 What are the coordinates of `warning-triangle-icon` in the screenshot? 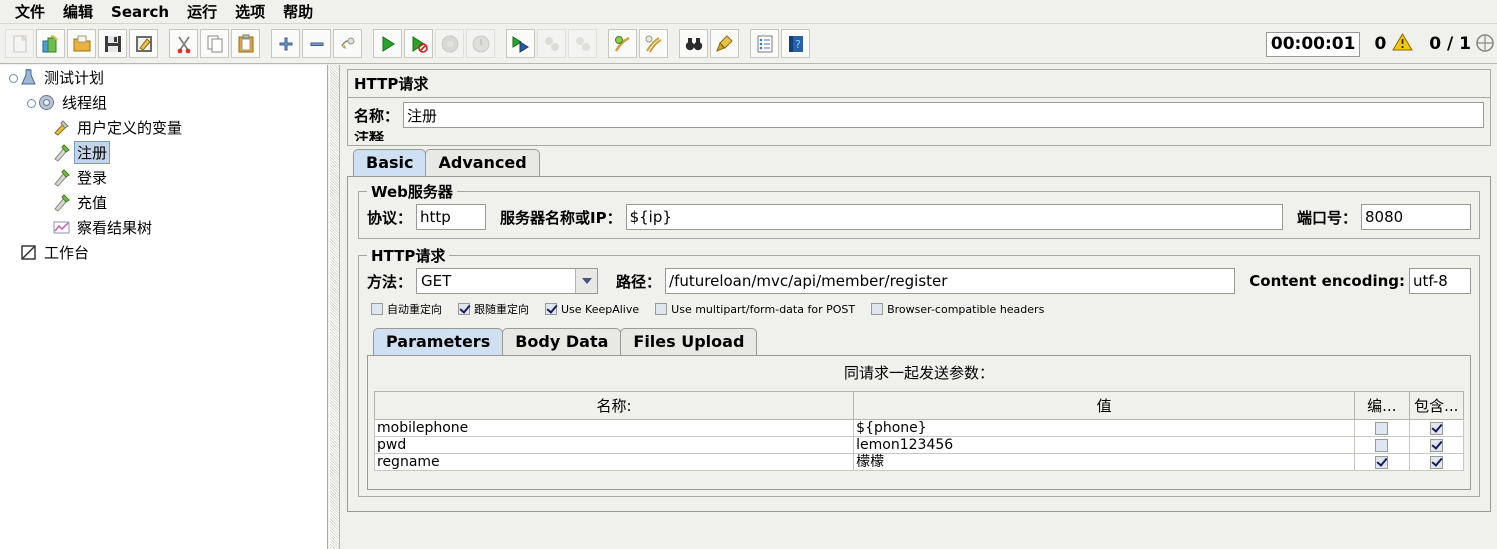 It's located at (1403, 44).